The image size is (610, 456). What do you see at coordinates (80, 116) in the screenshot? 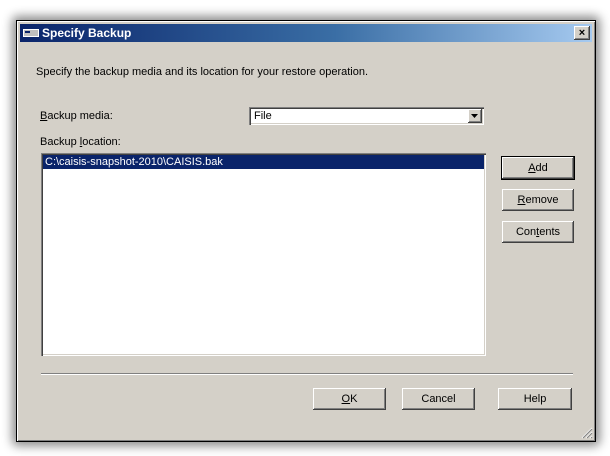
I see `backup-media-label-rest: ackup media:` at bounding box center [80, 116].